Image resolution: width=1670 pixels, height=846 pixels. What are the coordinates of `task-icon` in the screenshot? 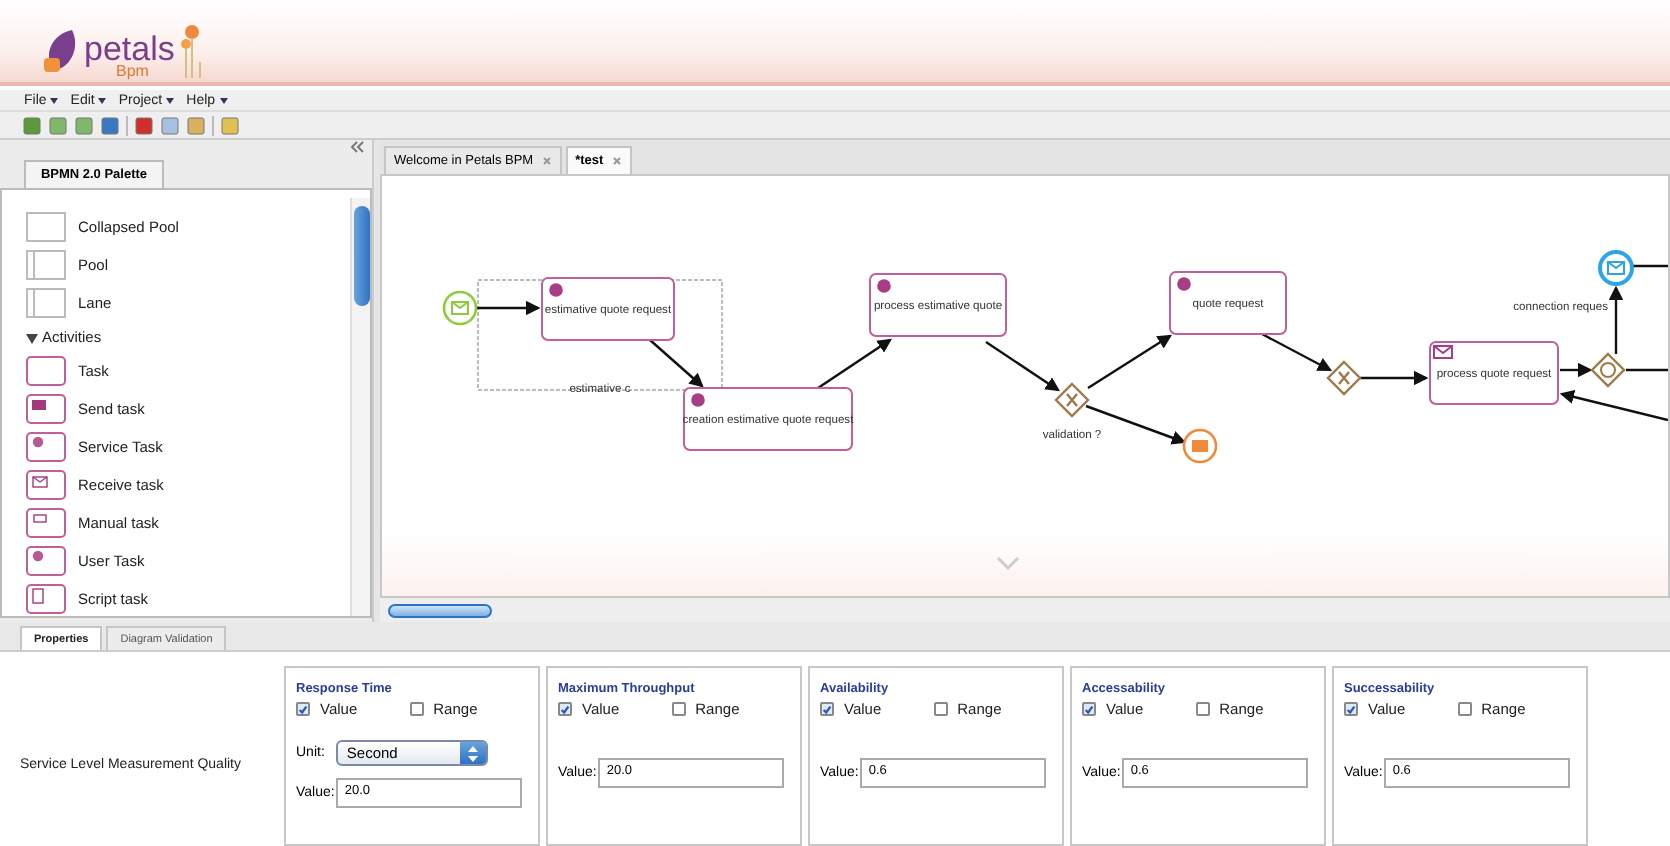 It's located at (46, 371).